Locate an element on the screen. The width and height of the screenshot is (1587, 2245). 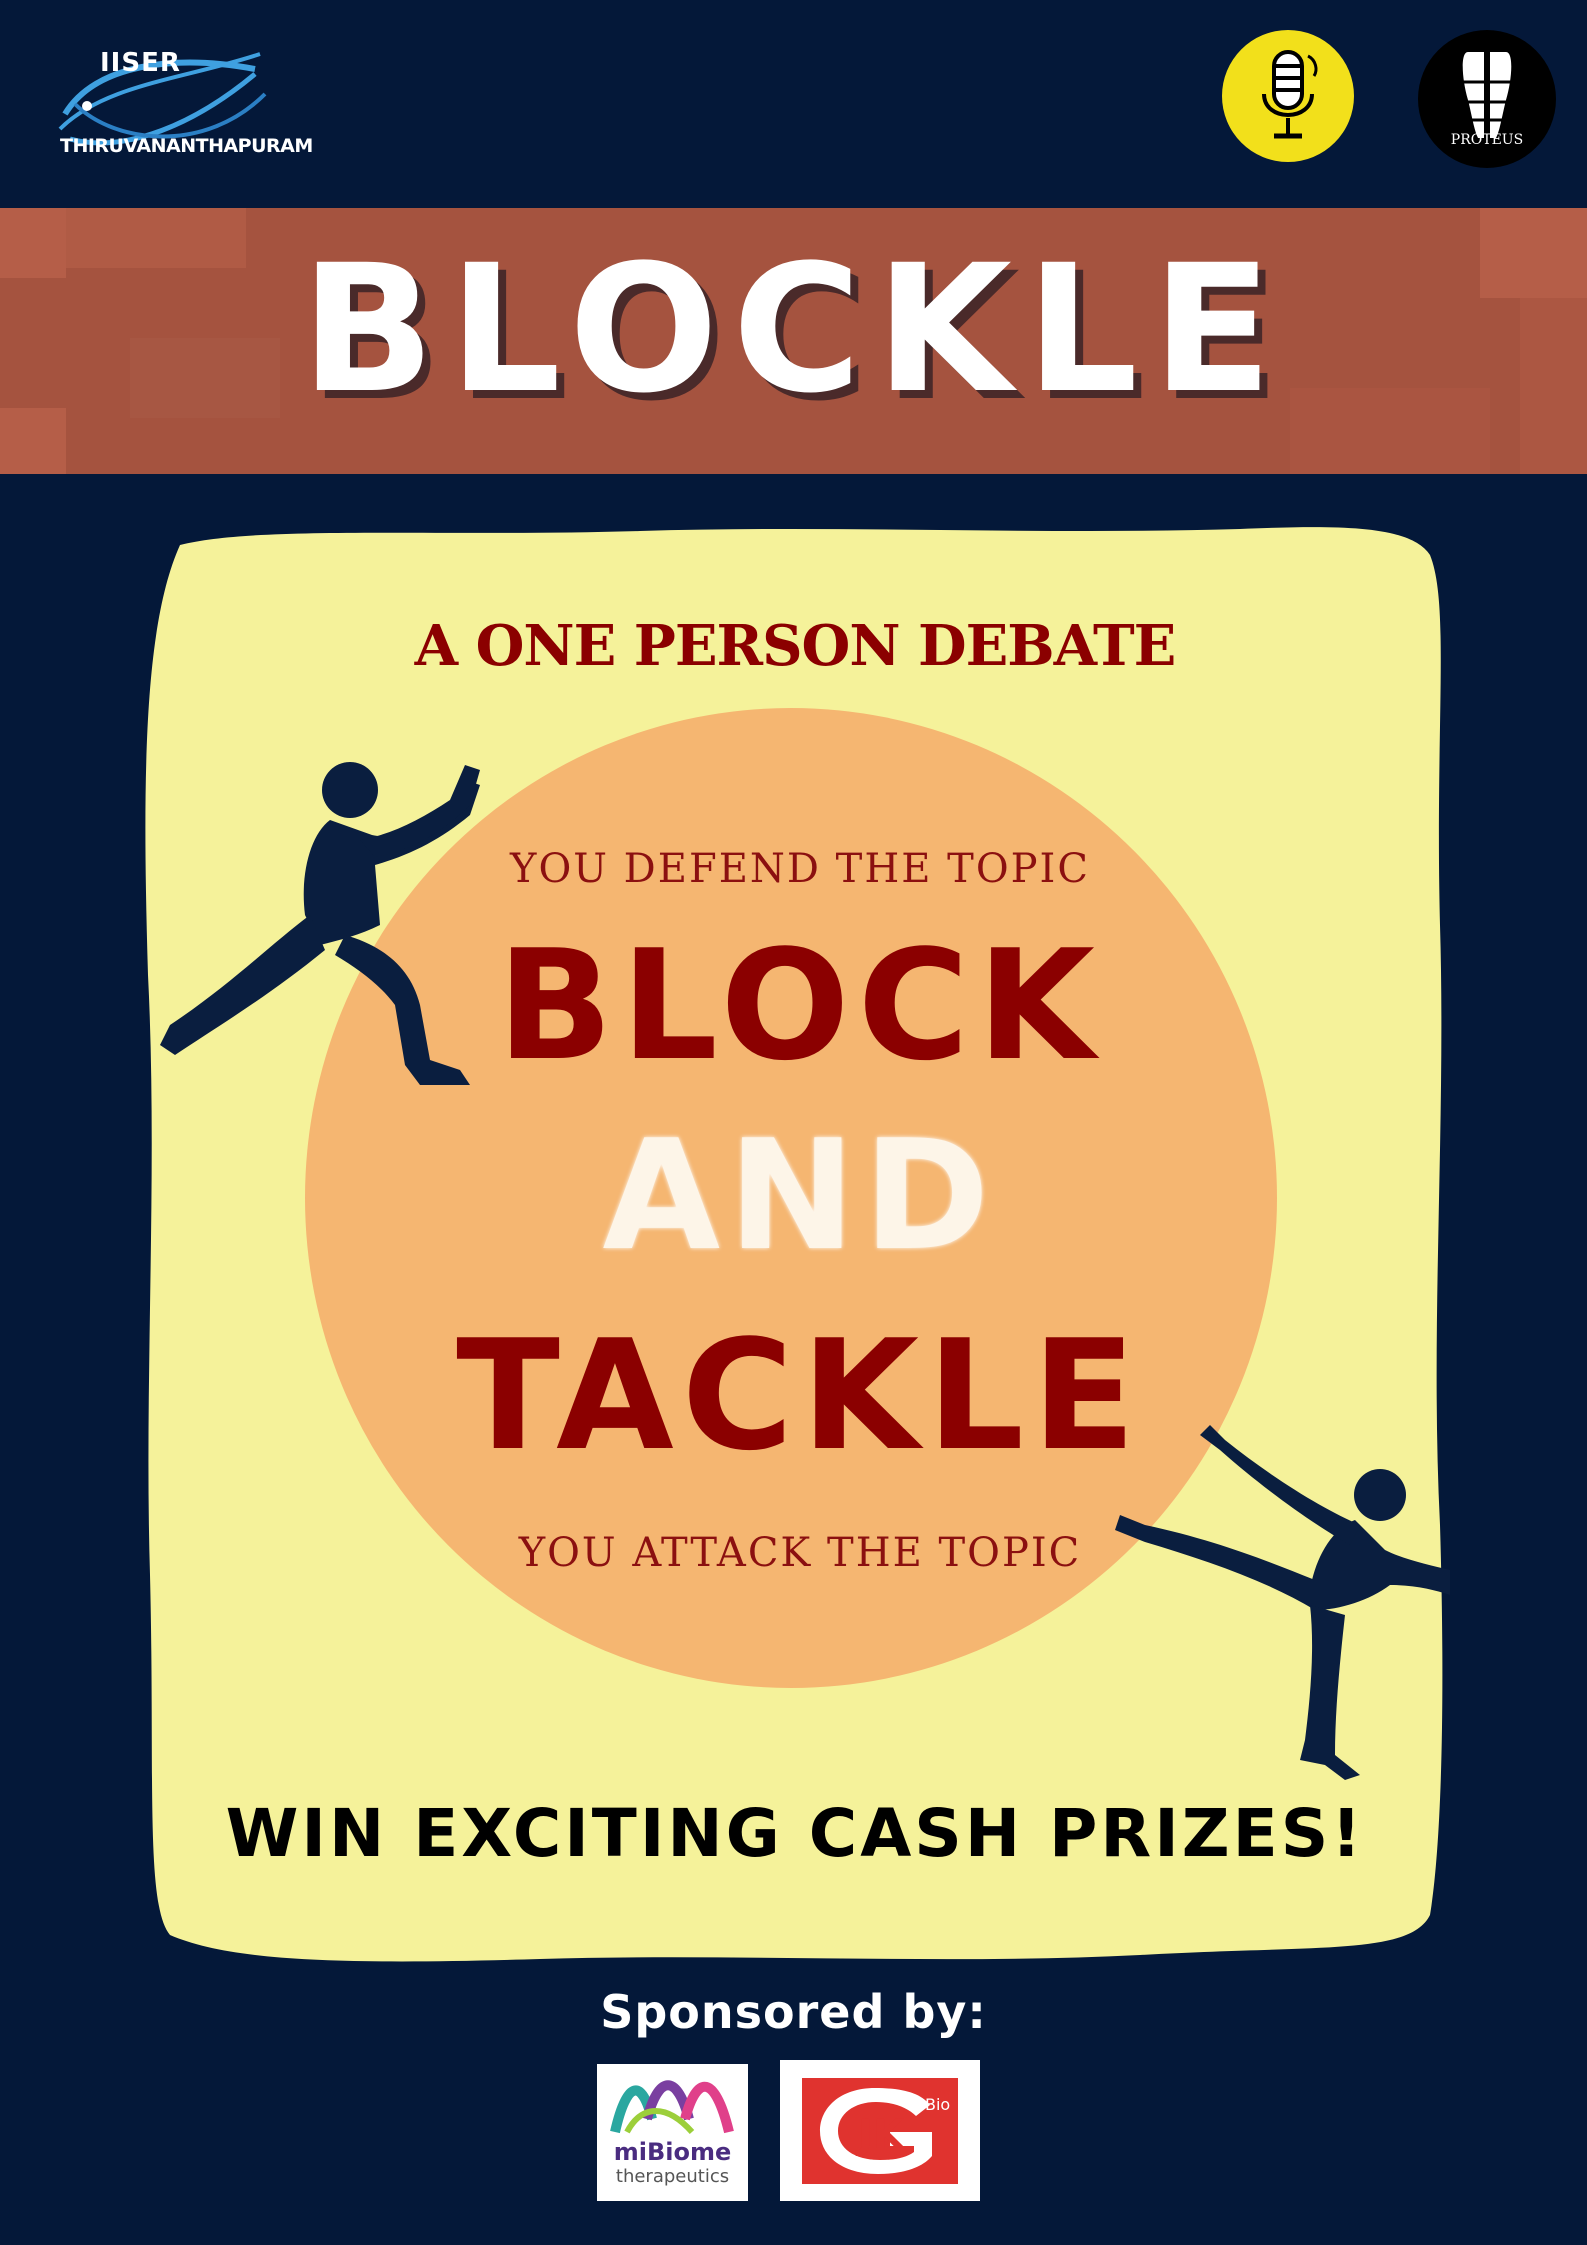
microphone-icon is located at coordinates (1290, 94).